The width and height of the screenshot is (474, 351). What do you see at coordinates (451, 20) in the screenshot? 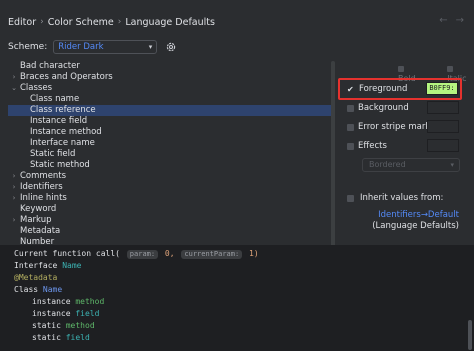
I see `history-navigation: ← →` at bounding box center [451, 20].